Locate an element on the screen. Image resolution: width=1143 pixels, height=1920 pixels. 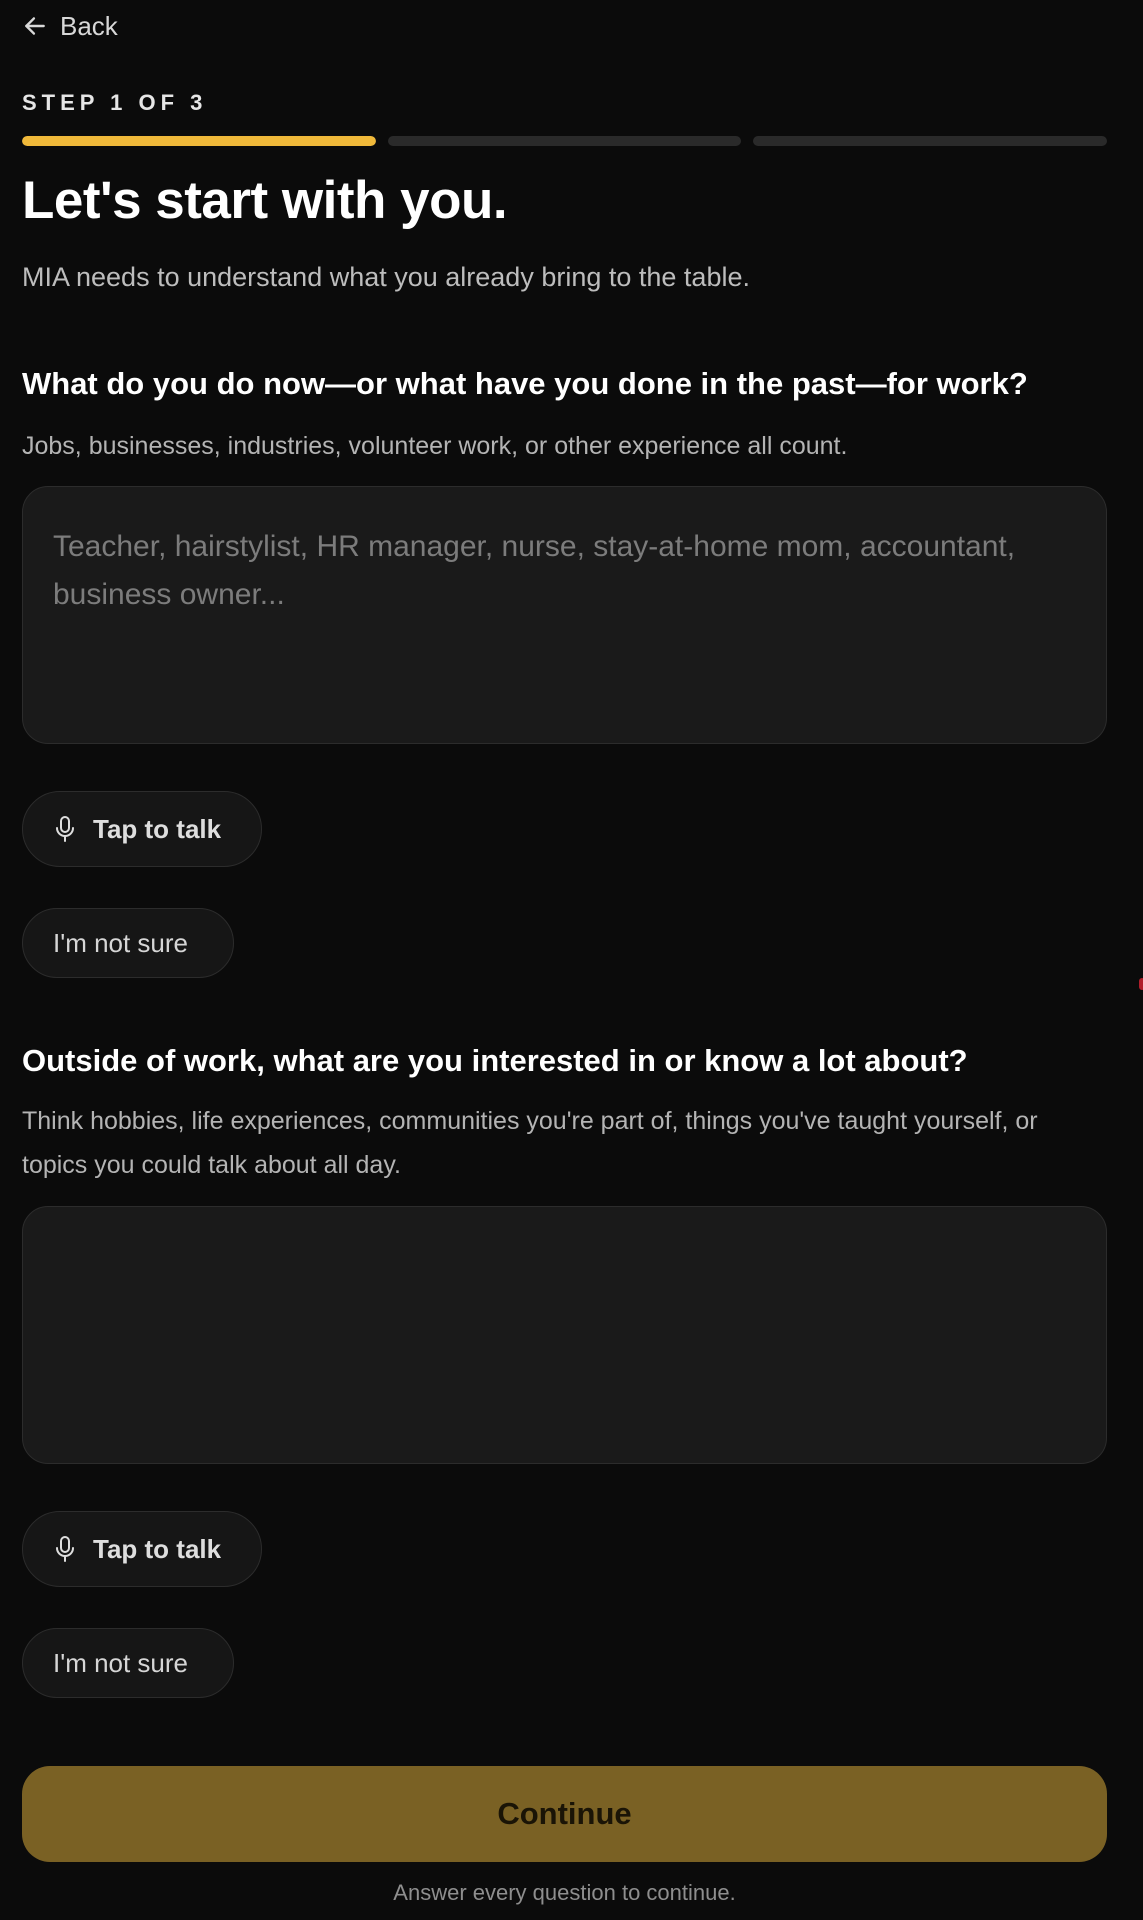
continue-button: Continue is located at coordinates (564, 1814).